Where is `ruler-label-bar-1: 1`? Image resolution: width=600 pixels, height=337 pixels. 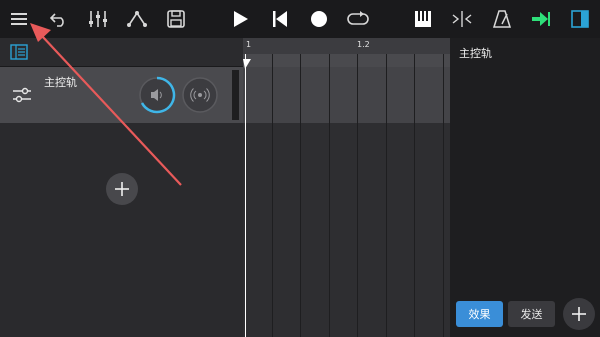 ruler-label-bar-1: 1 is located at coordinates (249, 44).